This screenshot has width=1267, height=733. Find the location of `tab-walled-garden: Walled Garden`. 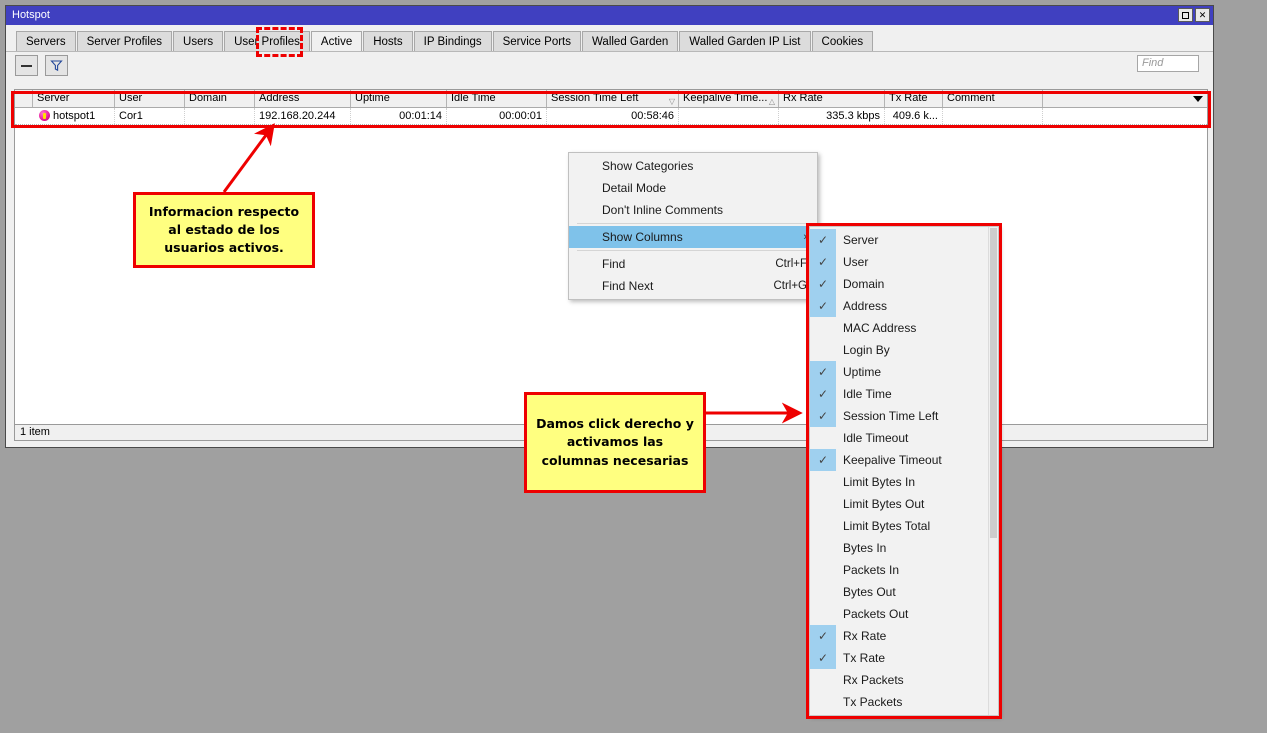

tab-walled-garden: Walled Garden is located at coordinates (630, 41).